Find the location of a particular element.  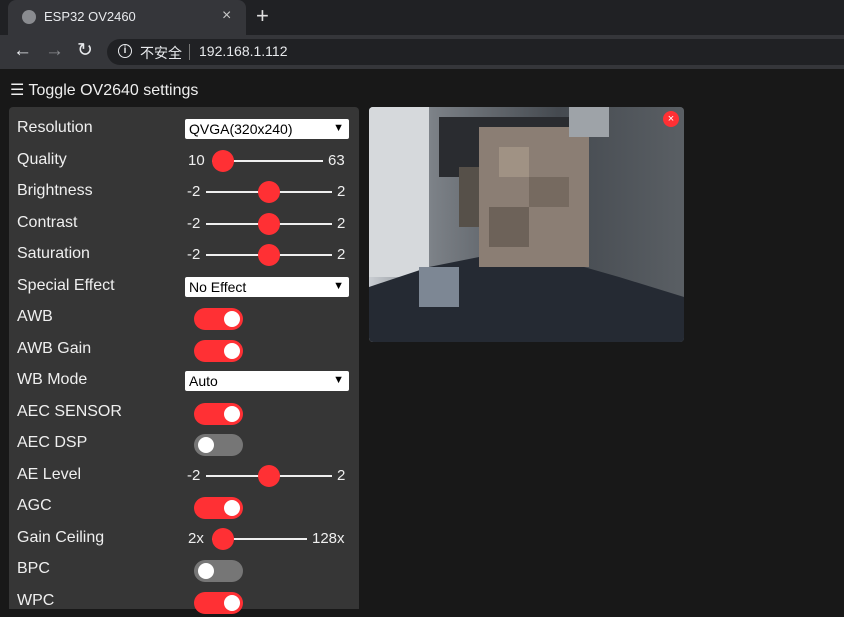

quality-slider-thumb is located at coordinates (223, 160).